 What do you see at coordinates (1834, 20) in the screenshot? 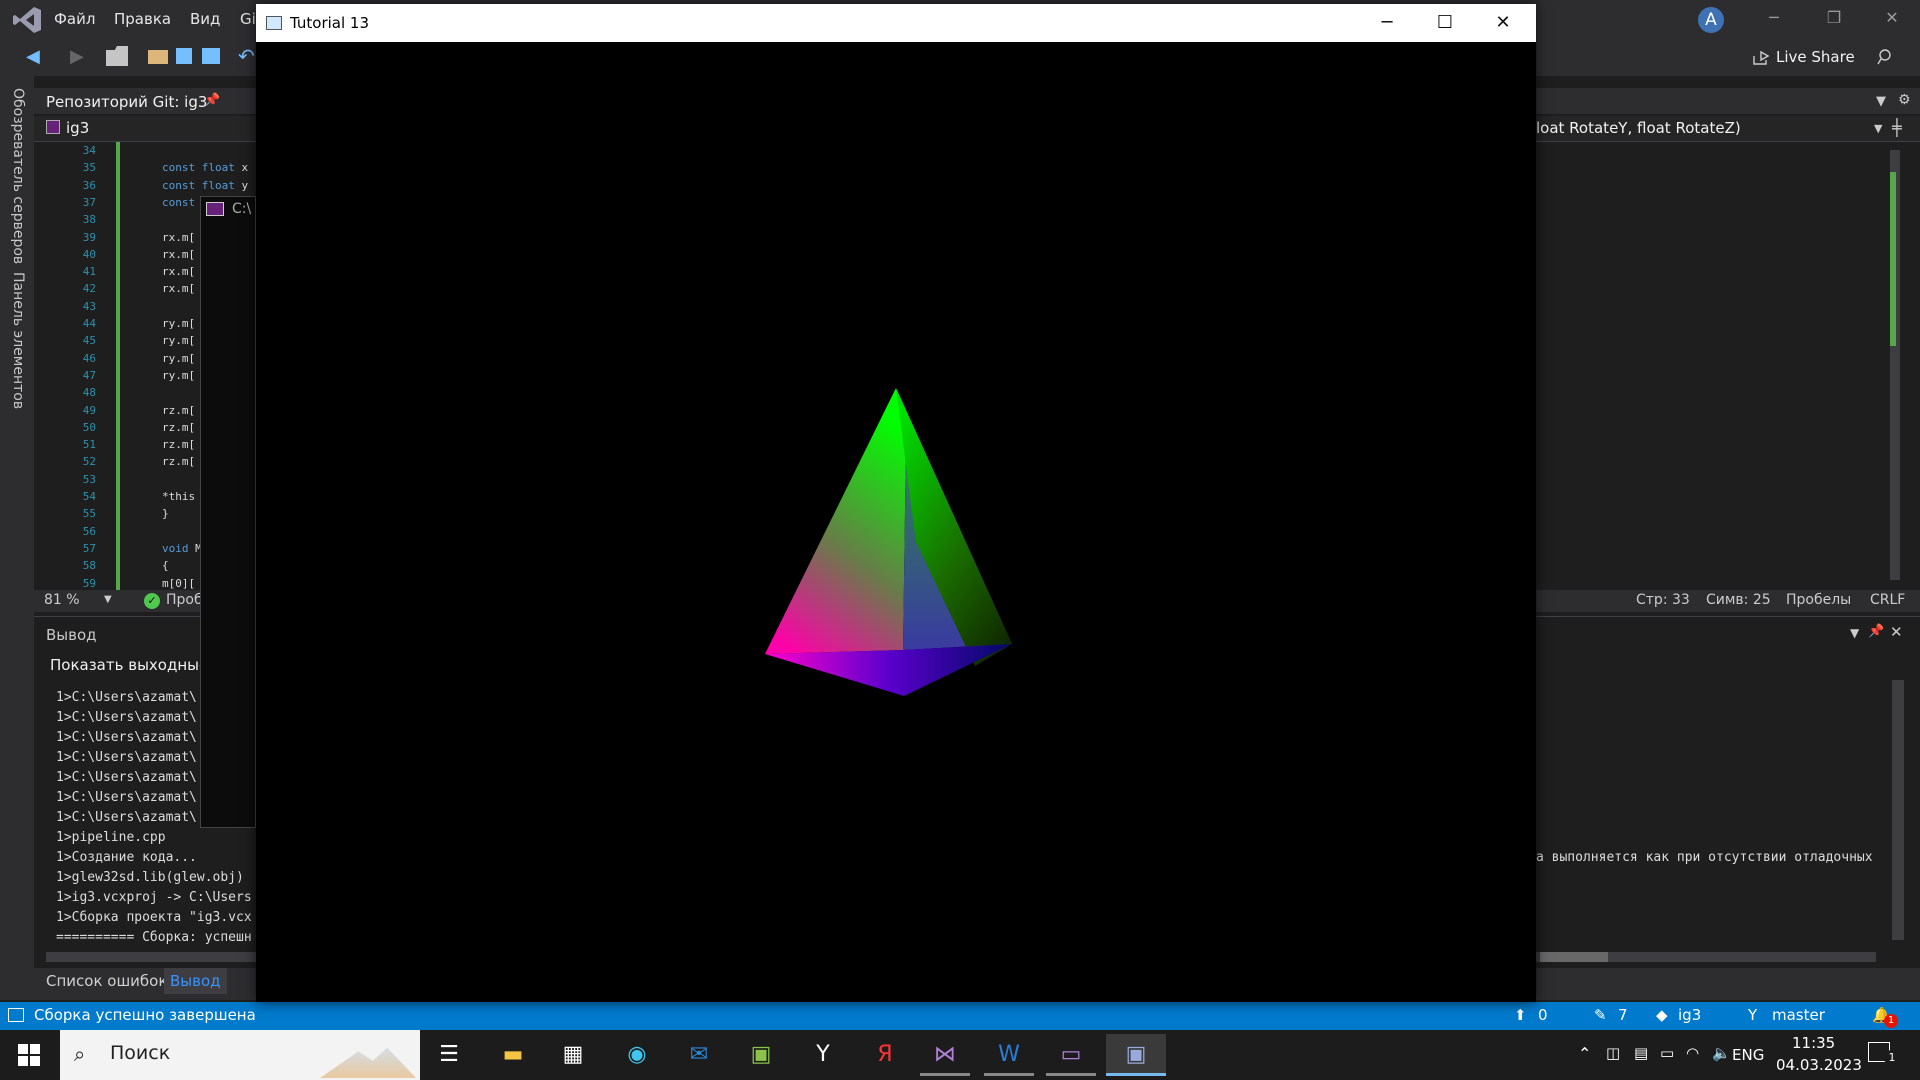
I see `vs-restore-button: ❐` at bounding box center [1834, 20].